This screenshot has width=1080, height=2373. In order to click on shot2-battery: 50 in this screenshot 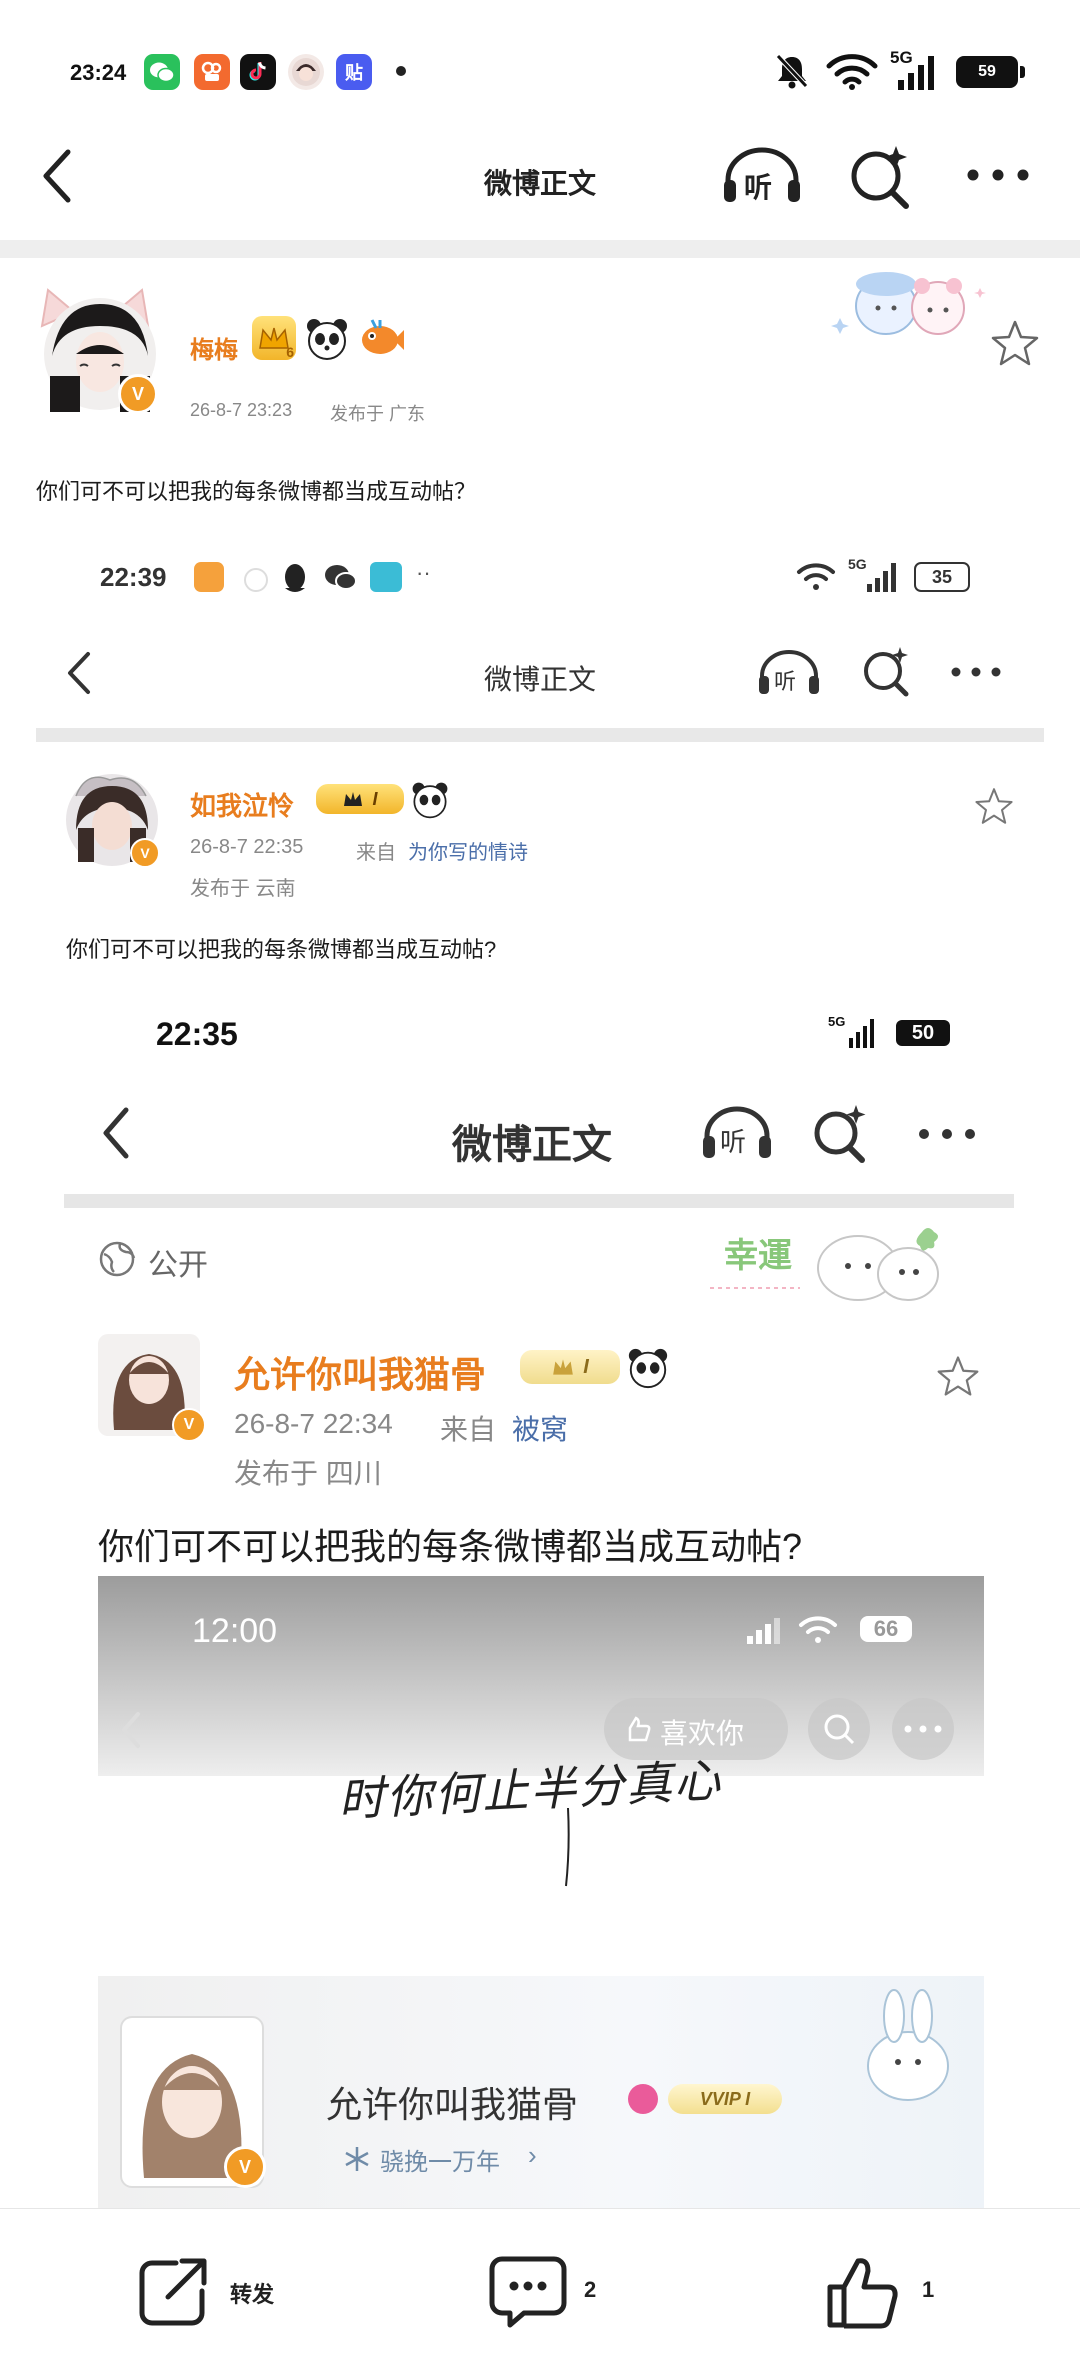, I will do `click(923, 1033)`.